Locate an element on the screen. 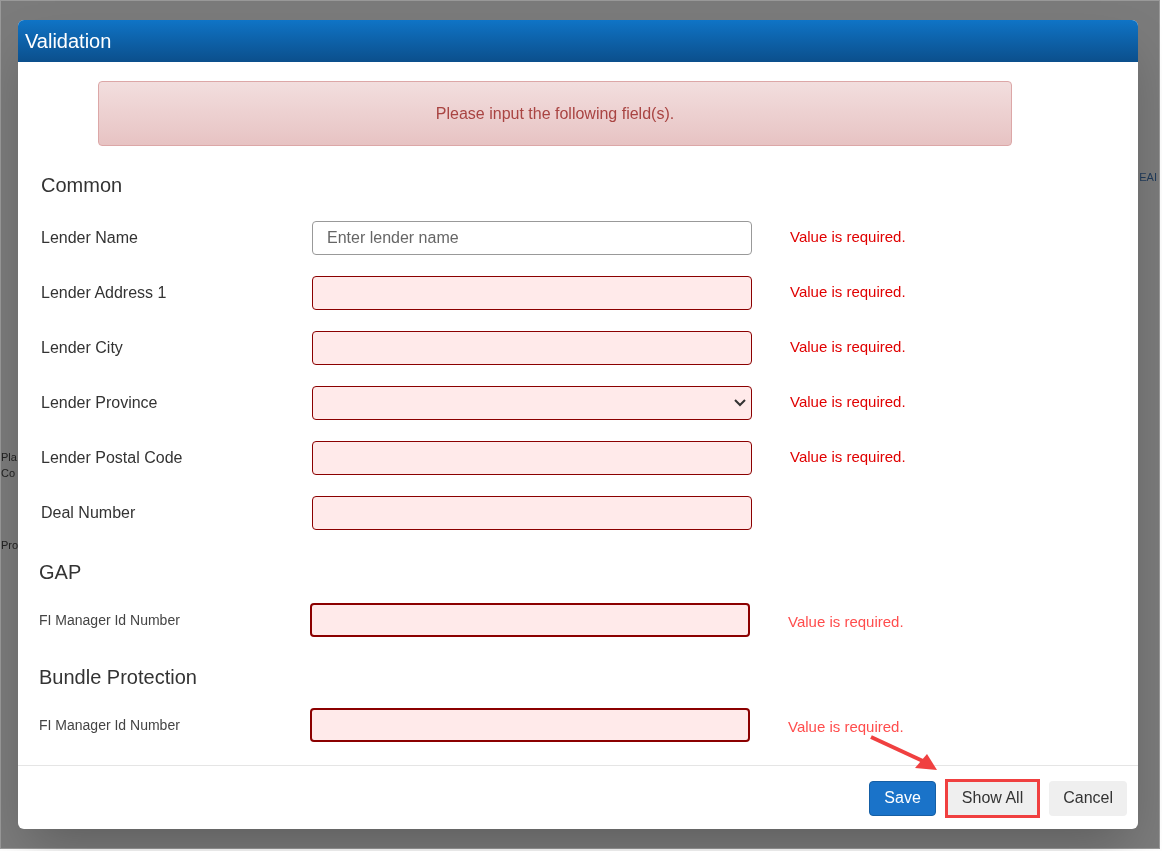 The height and width of the screenshot is (851, 1162). input-field: Enter lender name is located at coordinates (532, 237).